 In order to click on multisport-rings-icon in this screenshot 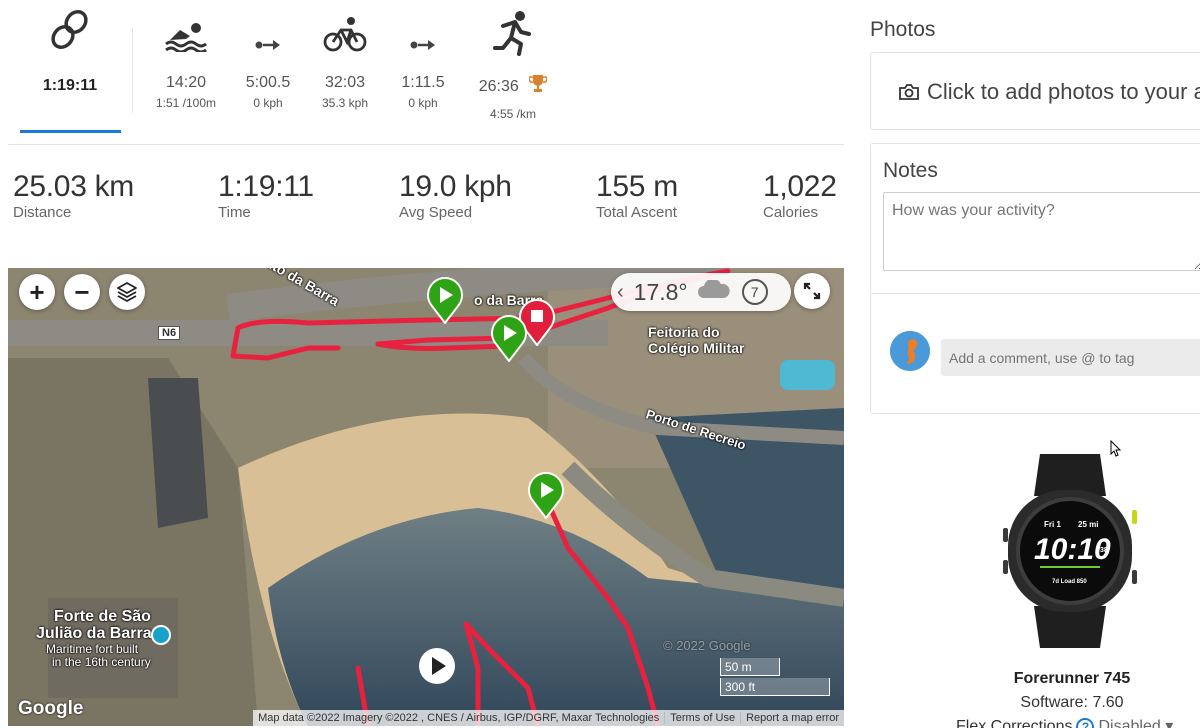, I will do `click(70, 30)`.